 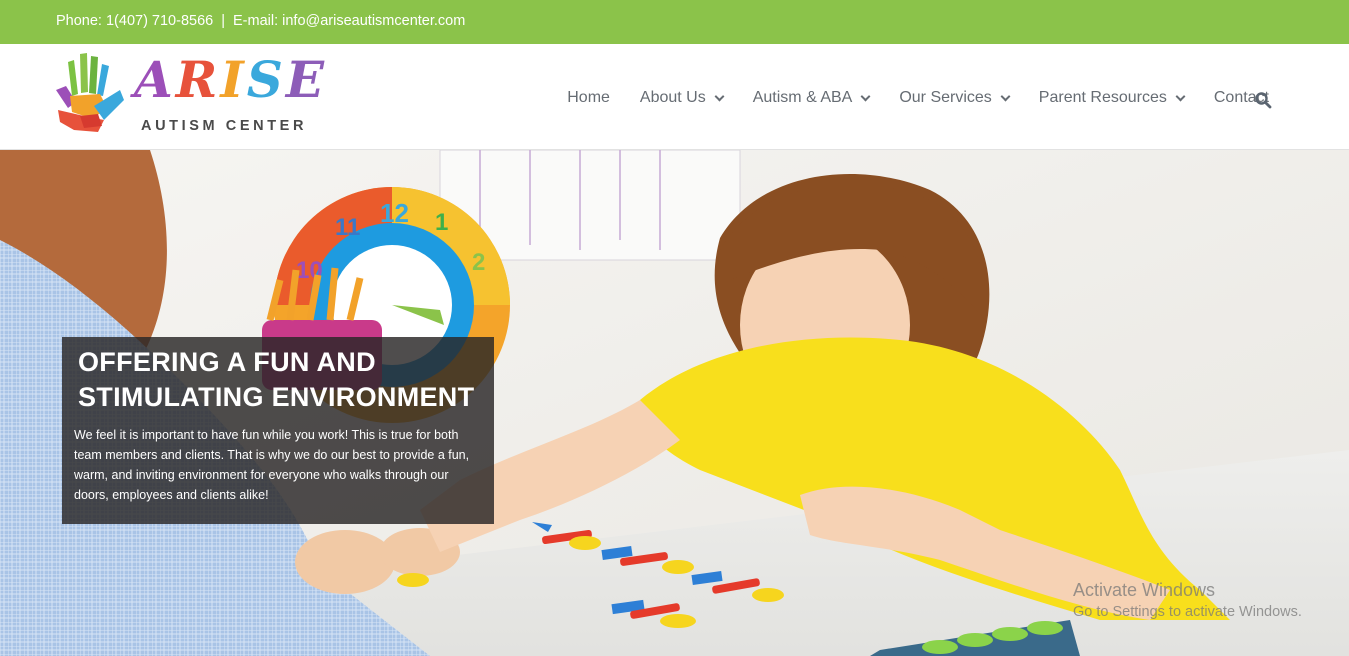 What do you see at coordinates (90, 92) in the screenshot?
I see `hand-logo-icon` at bounding box center [90, 92].